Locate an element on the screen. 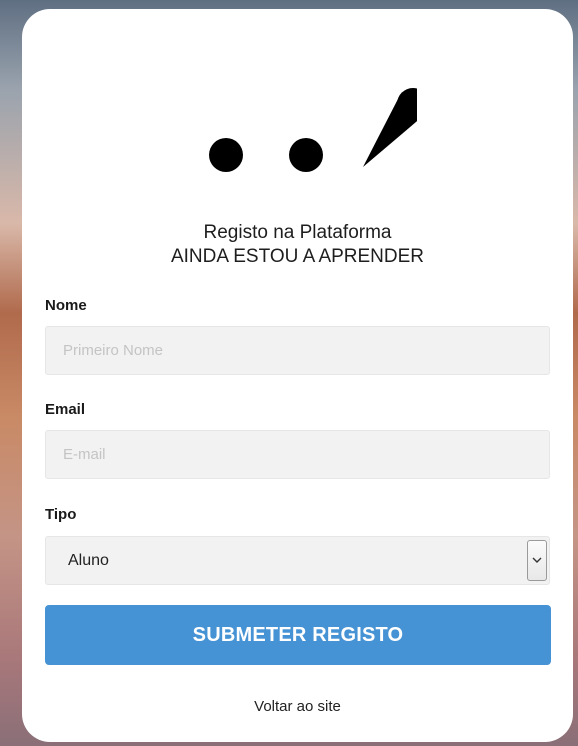  tipo-selected-value: Aluno is located at coordinates (88, 560).